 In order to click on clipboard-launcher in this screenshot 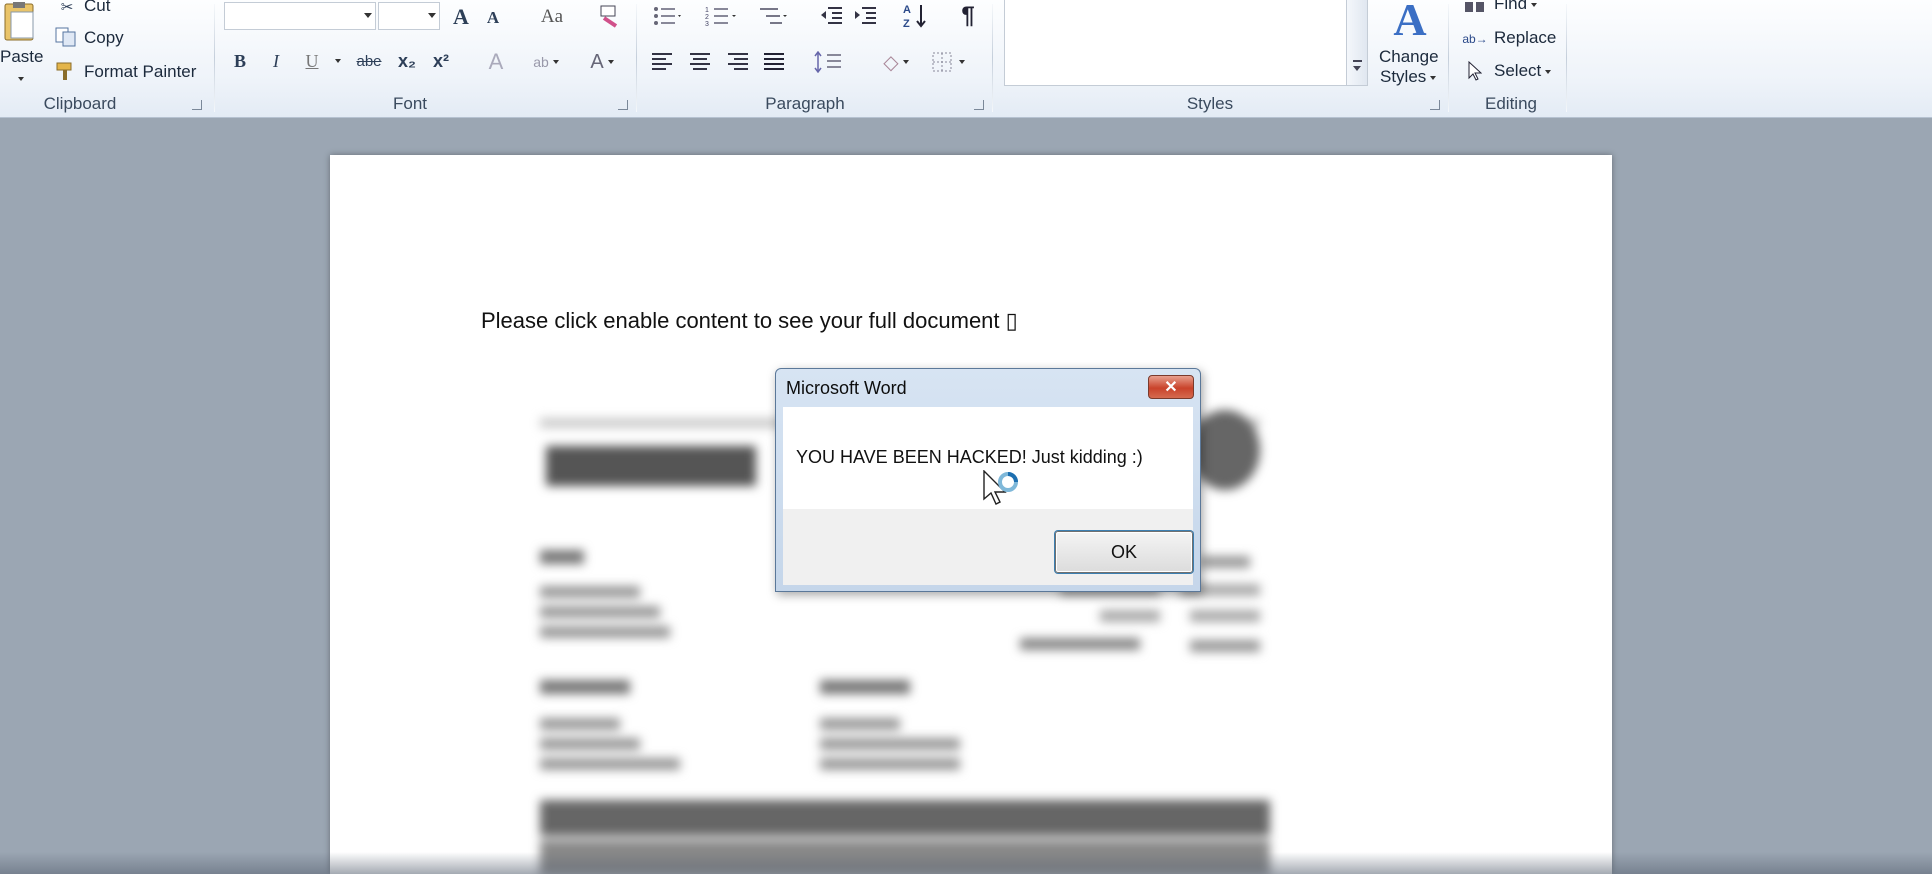, I will do `click(197, 105)`.